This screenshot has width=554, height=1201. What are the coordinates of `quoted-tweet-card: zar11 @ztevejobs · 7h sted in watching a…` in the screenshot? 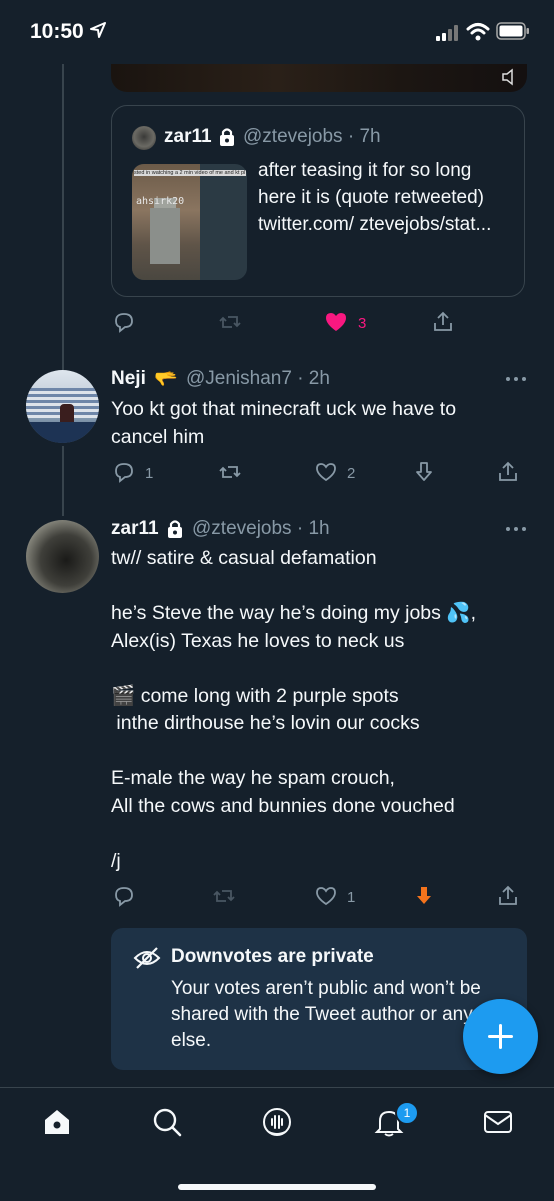 It's located at (318, 201).